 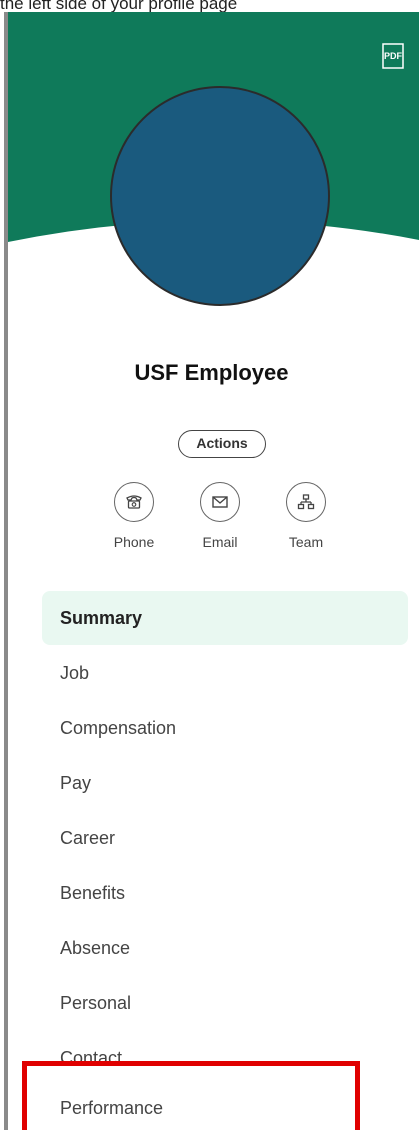 I want to click on nav-item-benefits: Benefits, so click(x=225, y=893).